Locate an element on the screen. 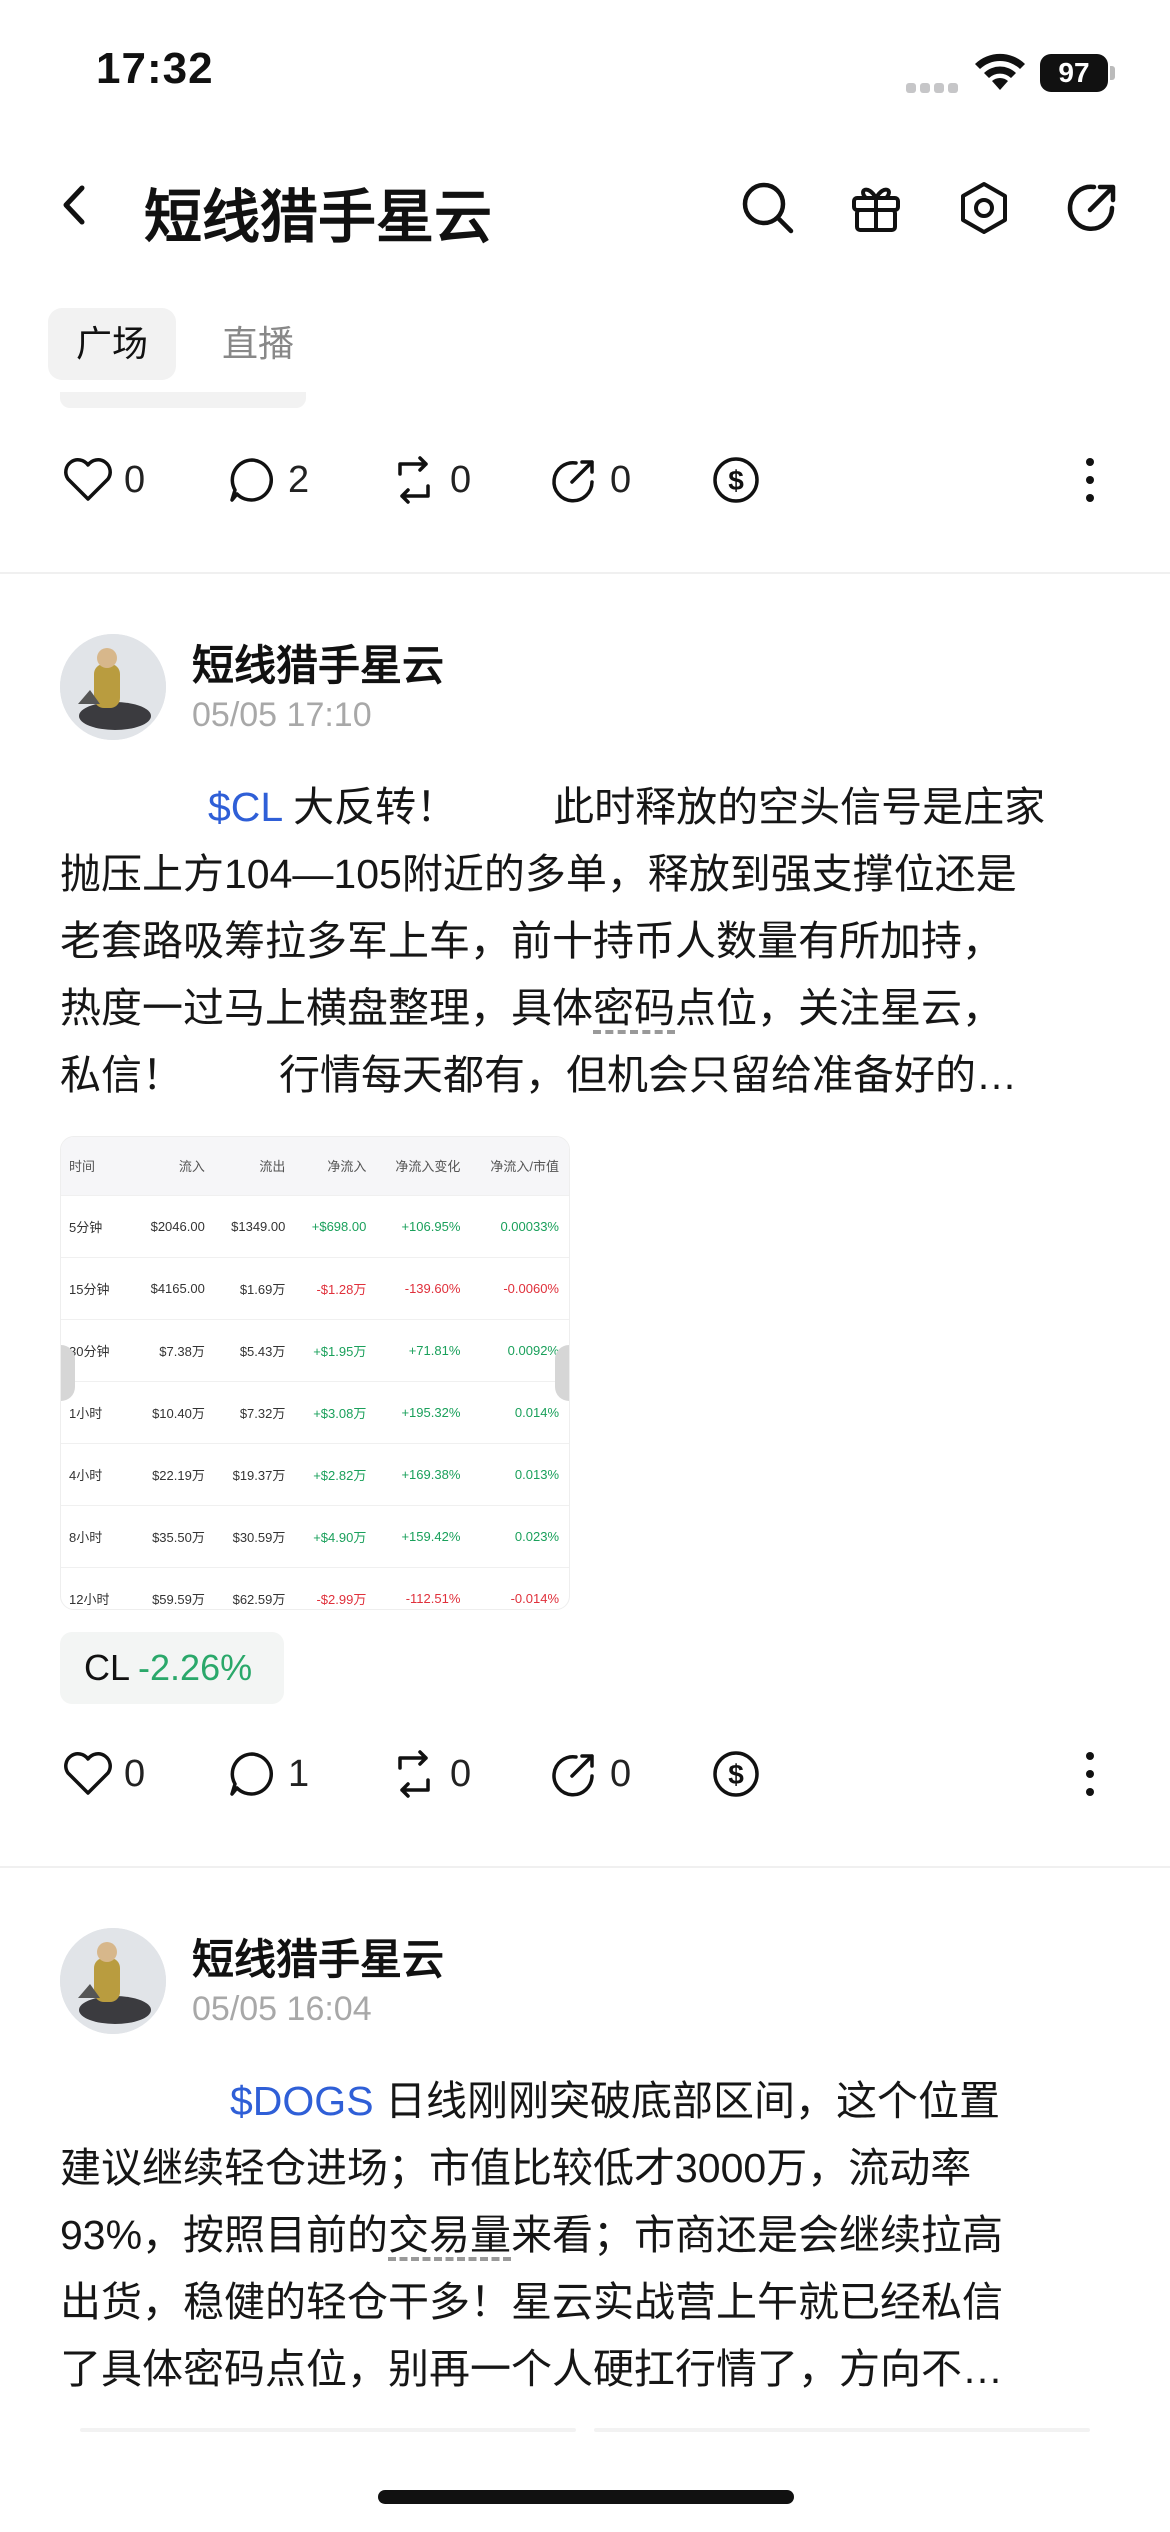  table-header: 流入 is located at coordinates (174, 1166).